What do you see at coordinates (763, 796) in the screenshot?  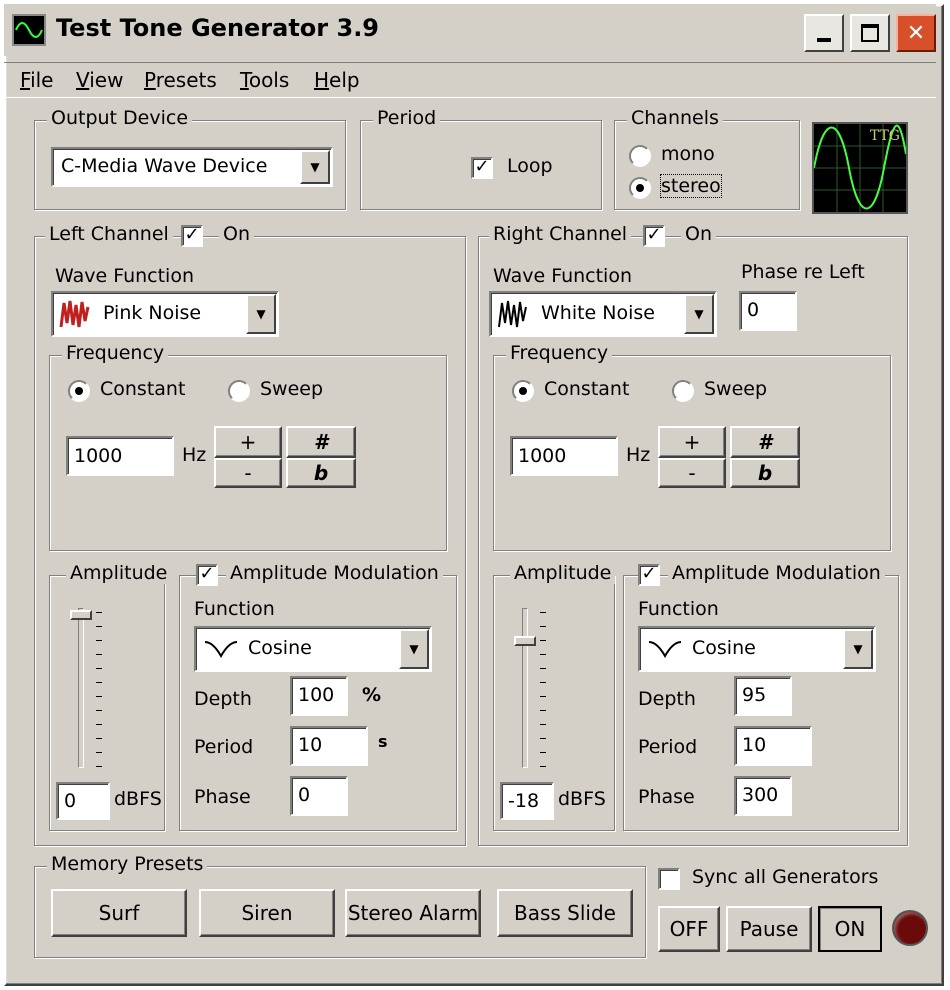 I see `right-phase-input: 300` at bounding box center [763, 796].